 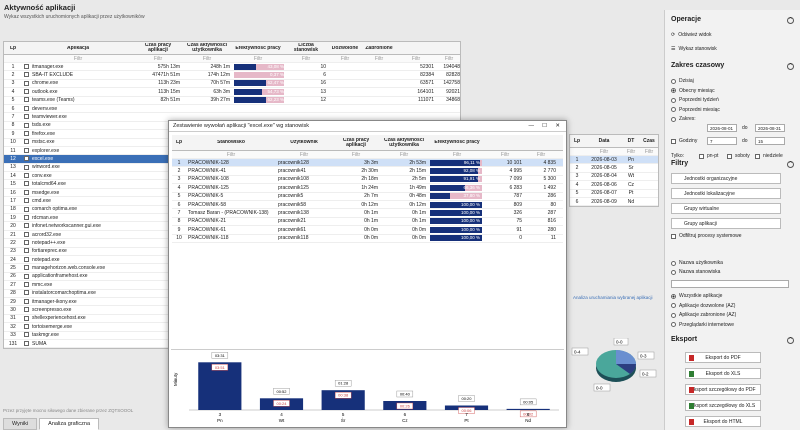 What do you see at coordinates (695, 272) in the screenshot?
I see `name-radio: Nazwa stanowiska` at bounding box center [695, 272].